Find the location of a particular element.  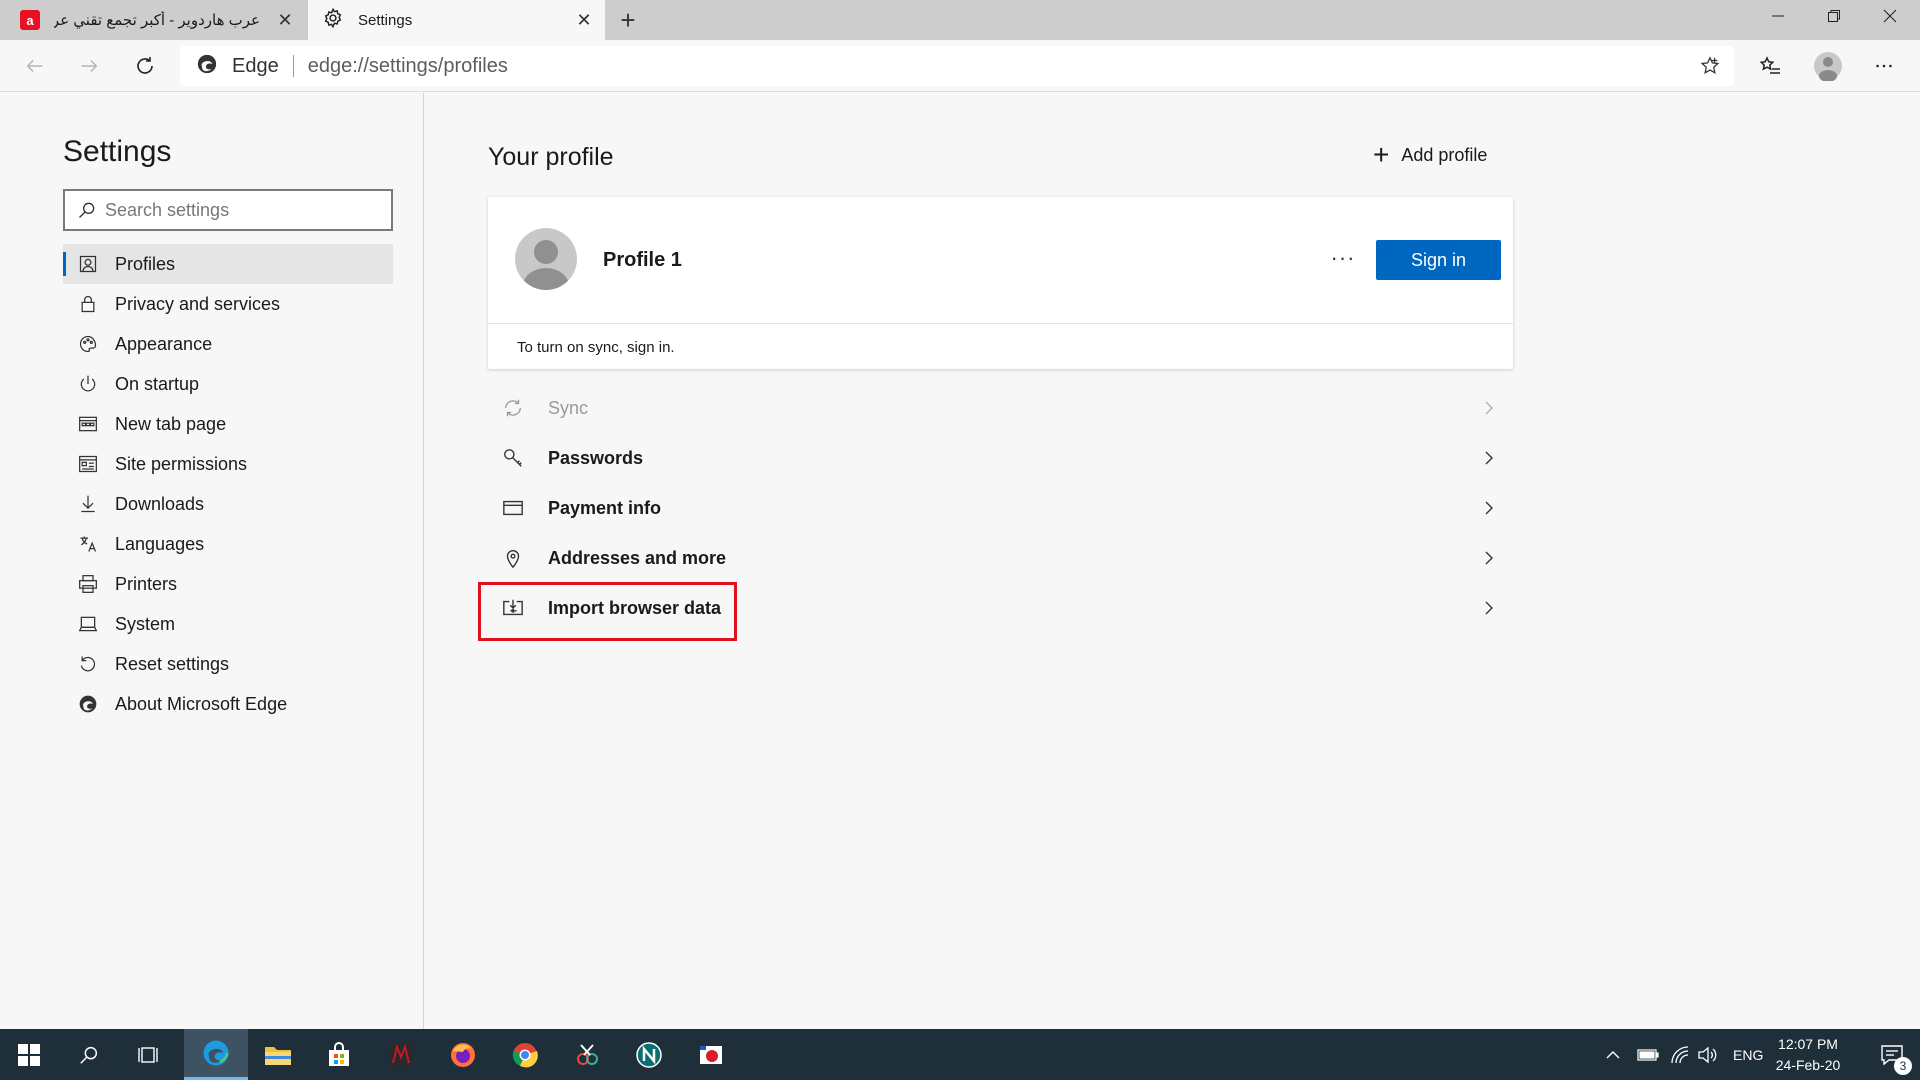

forward-button is located at coordinates (89, 66).